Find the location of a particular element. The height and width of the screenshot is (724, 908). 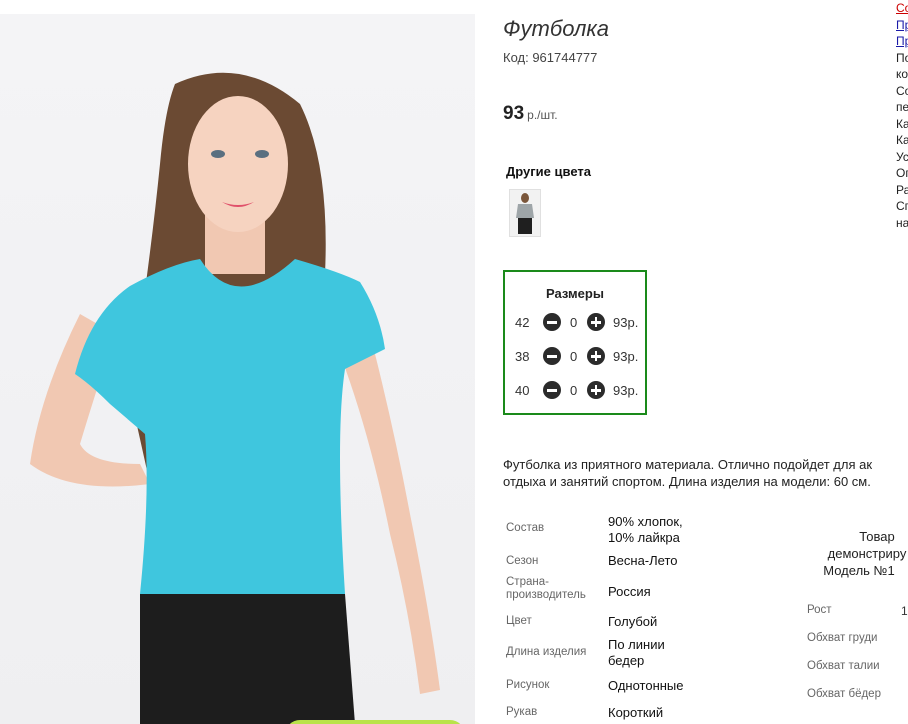

measure-label: Обхват груди is located at coordinates (842, 638).